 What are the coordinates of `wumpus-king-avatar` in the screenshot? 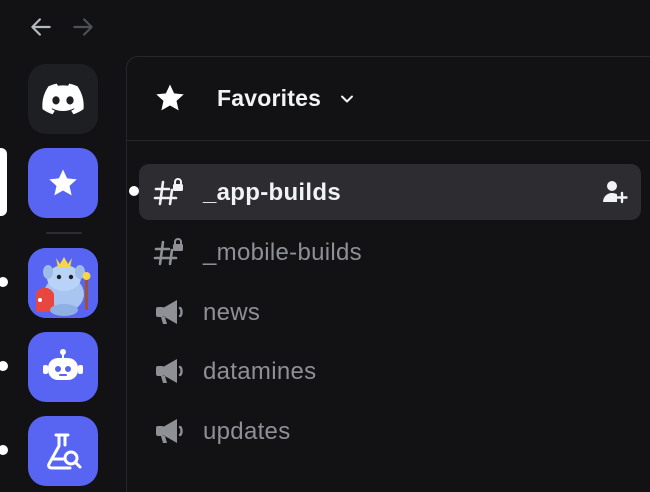 It's located at (63, 283).